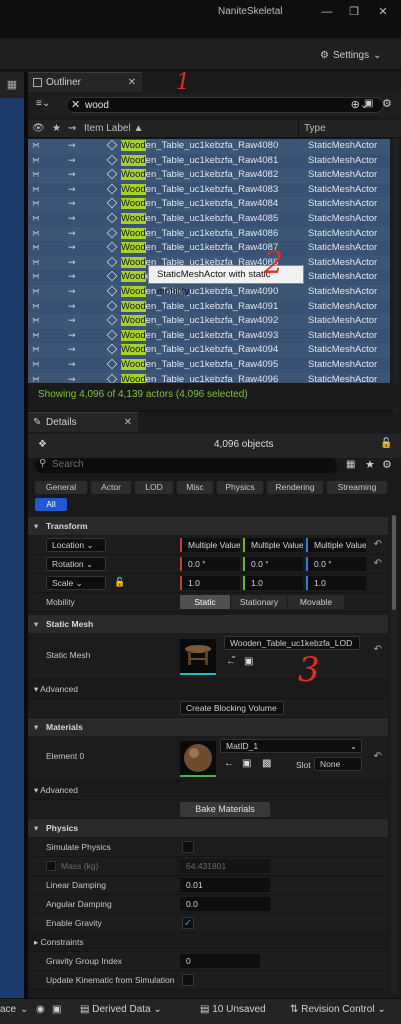 This screenshot has width=401, height=1024. What do you see at coordinates (225, 105) in the screenshot?
I see `outliner-search-input: ✕ wood ⊕⌄` at bounding box center [225, 105].